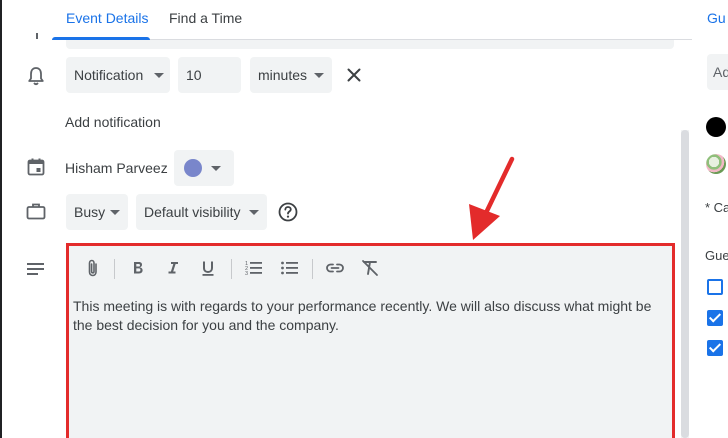  Describe the element at coordinates (193, 168) in the screenshot. I see `color-swatch` at that location.